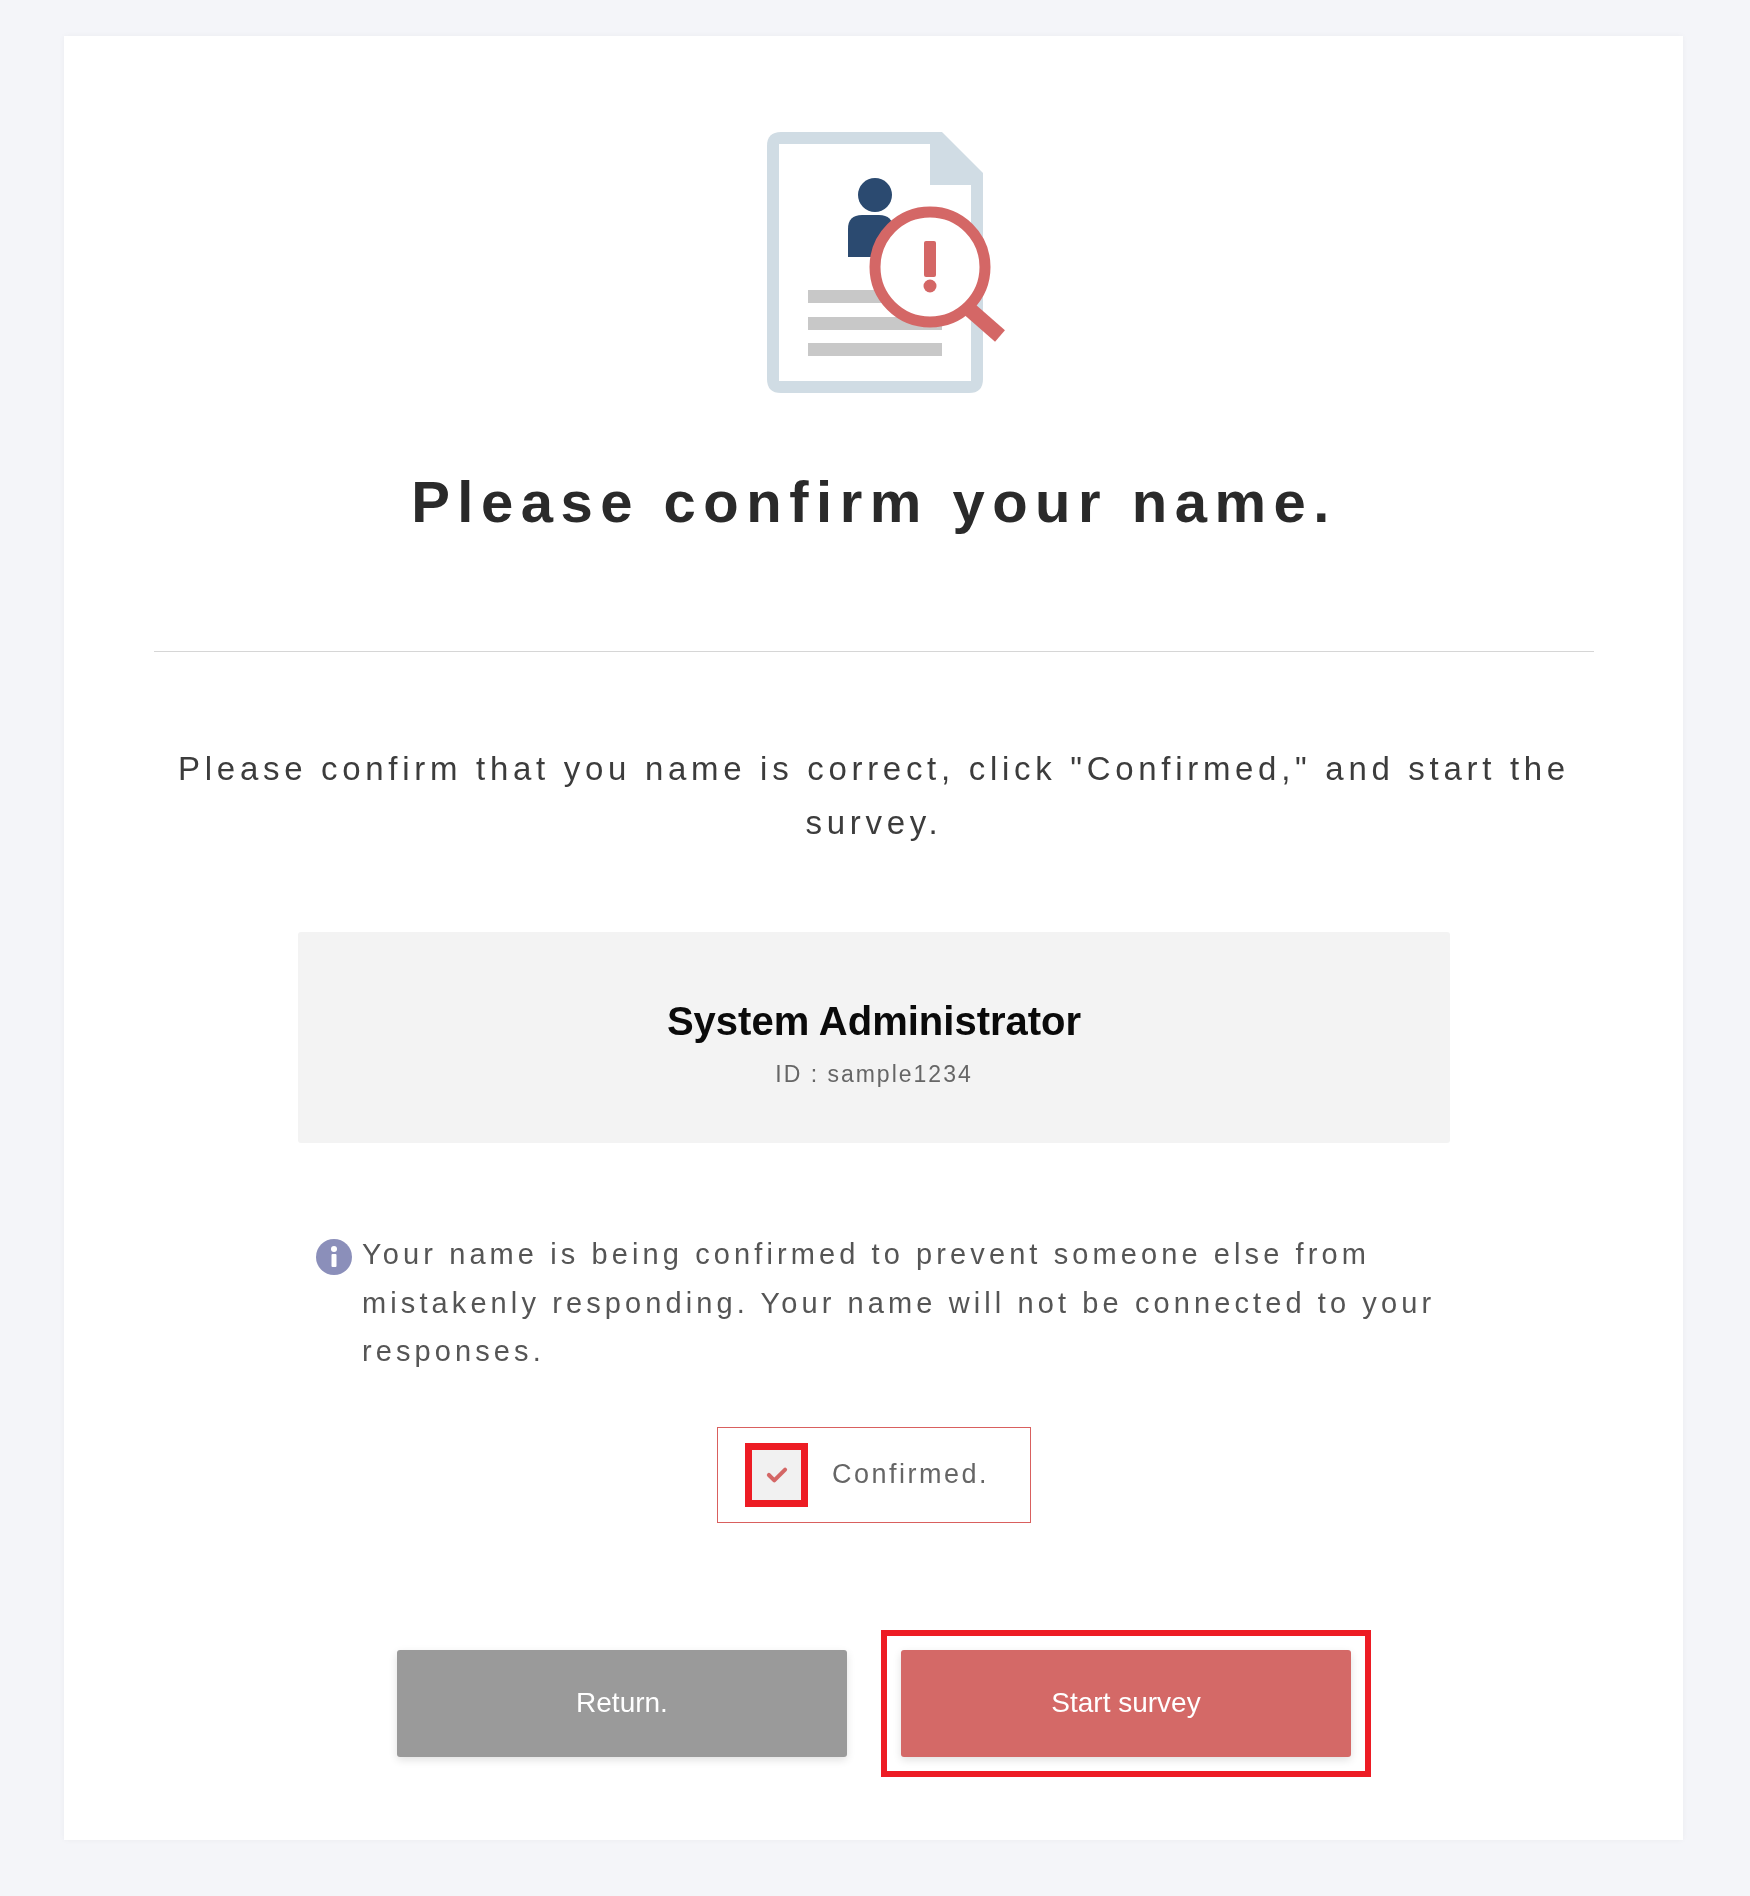 The height and width of the screenshot is (1896, 1750). What do you see at coordinates (874, 1021) in the screenshot?
I see `user-name: System Administrator` at bounding box center [874, 1021].